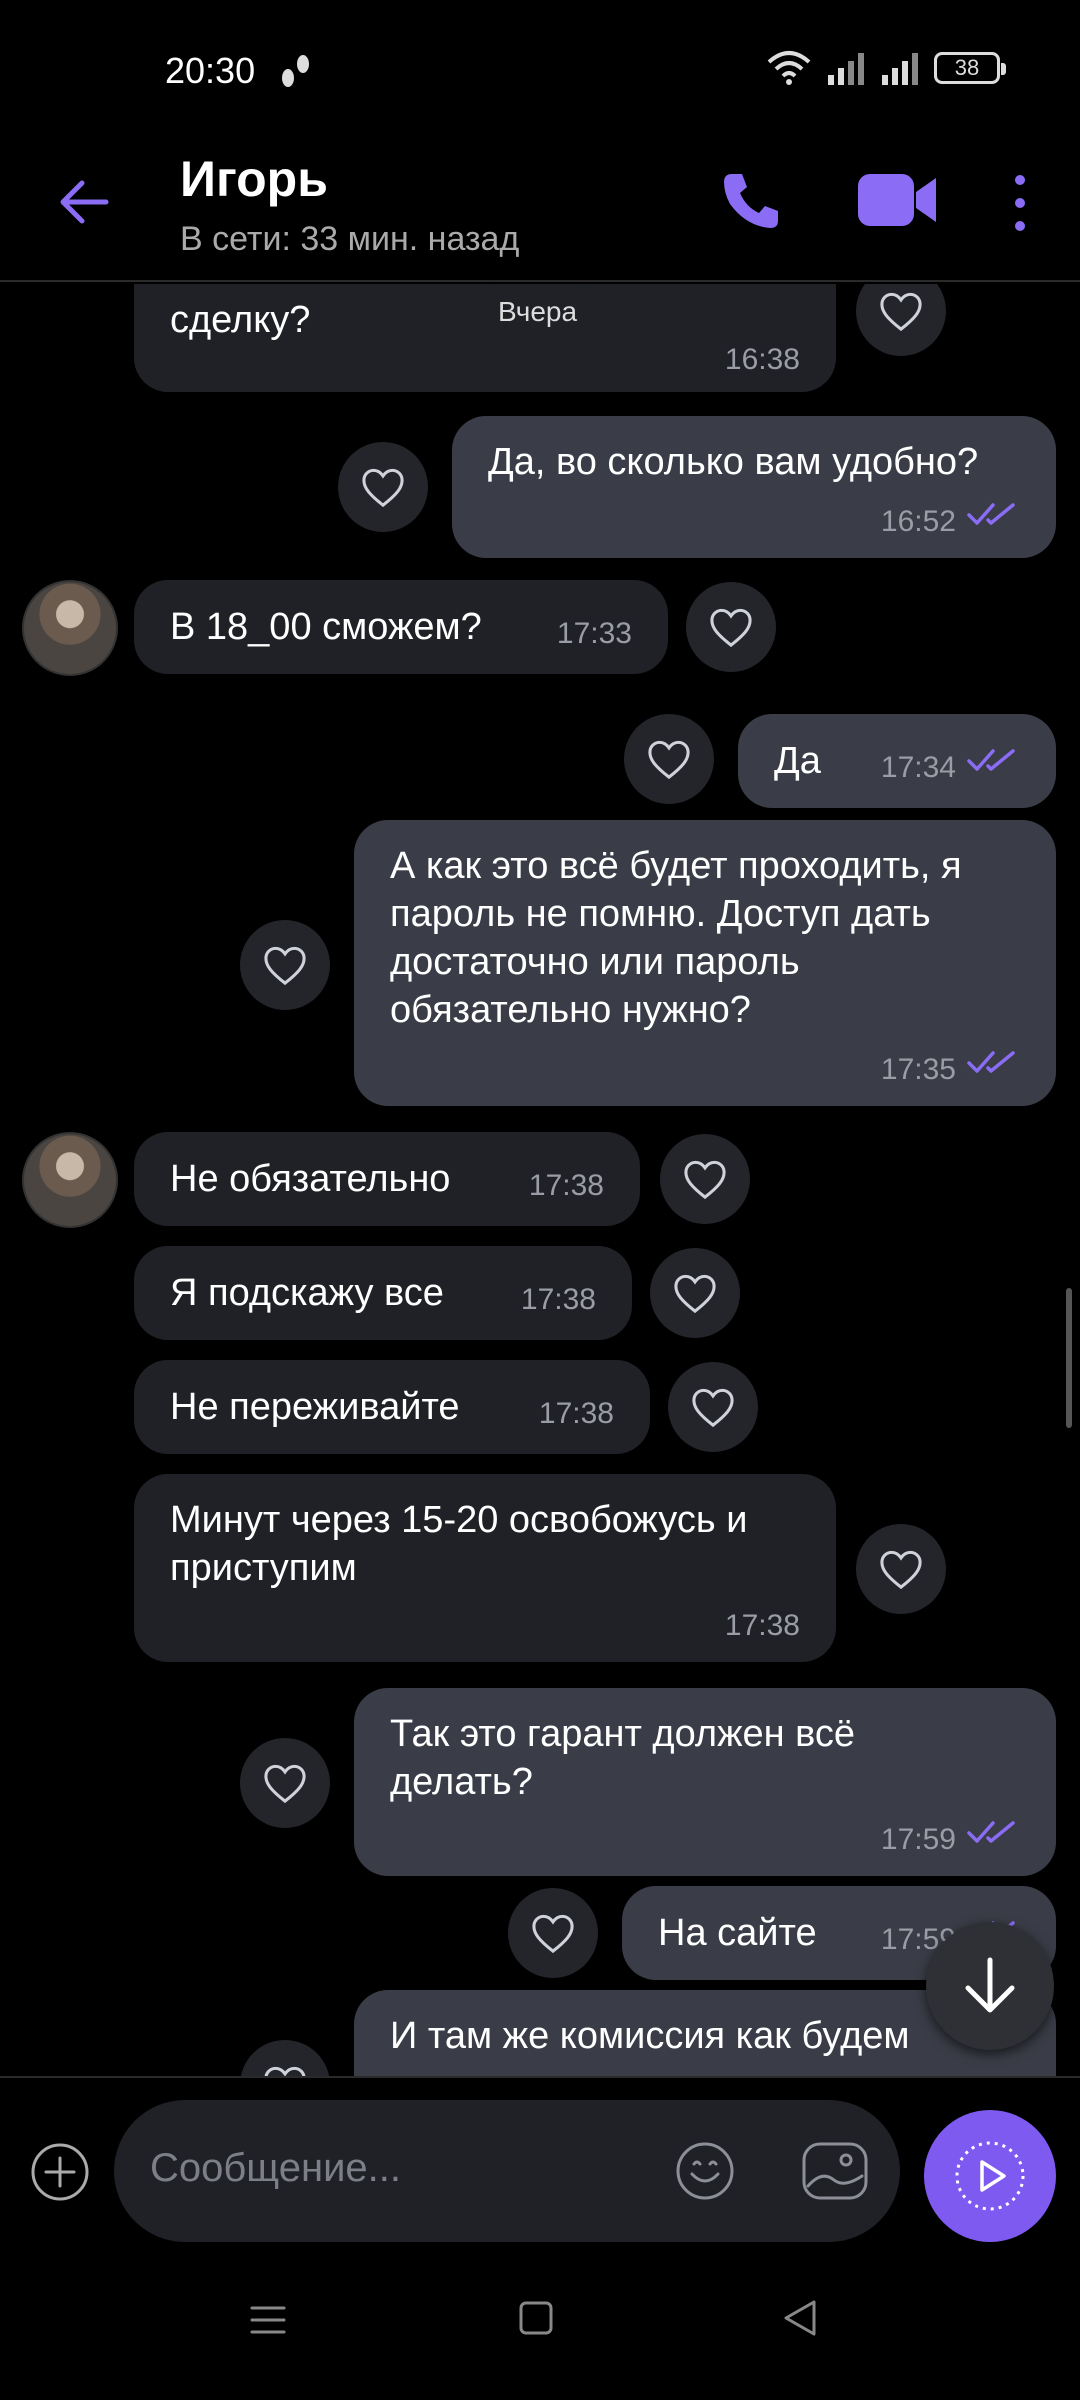 The image size is (1080, 2400). What do you see at coordinates (762, 359) in the screenshot?
I see `message-time: 16:38` at bounding box center [762, 359].